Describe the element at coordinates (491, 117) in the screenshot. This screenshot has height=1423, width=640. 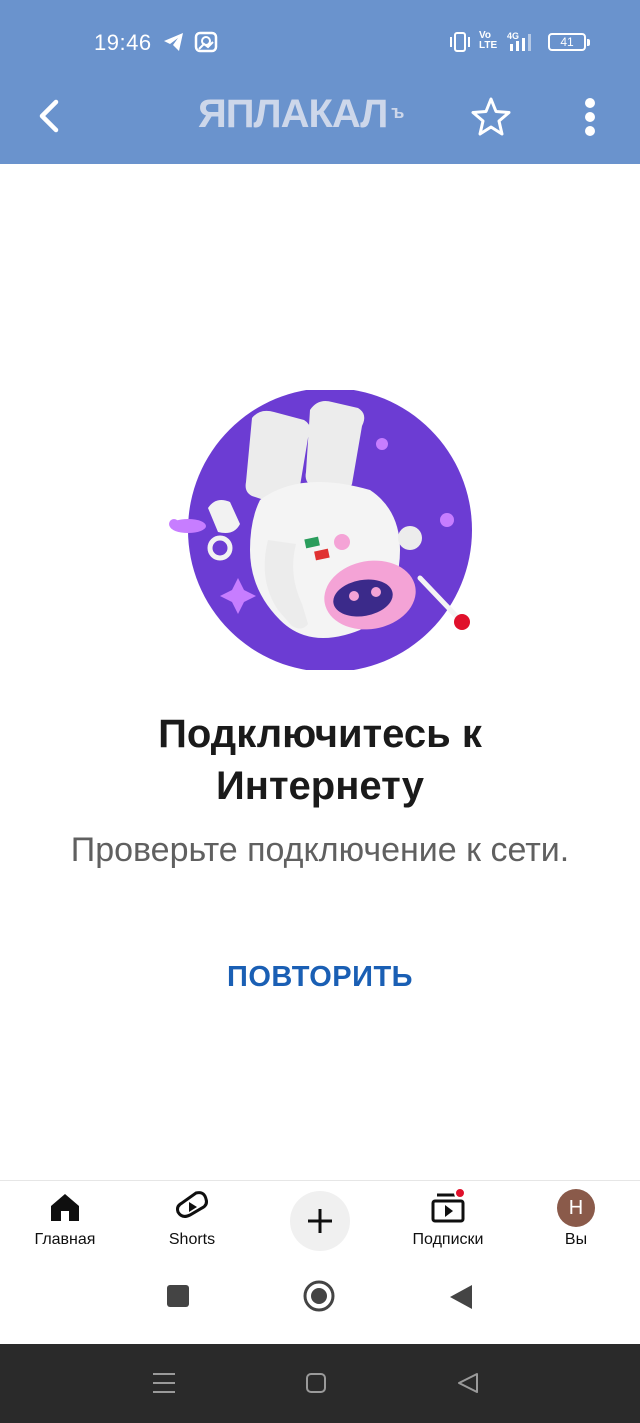
I see `favorite-star-button` at that location.